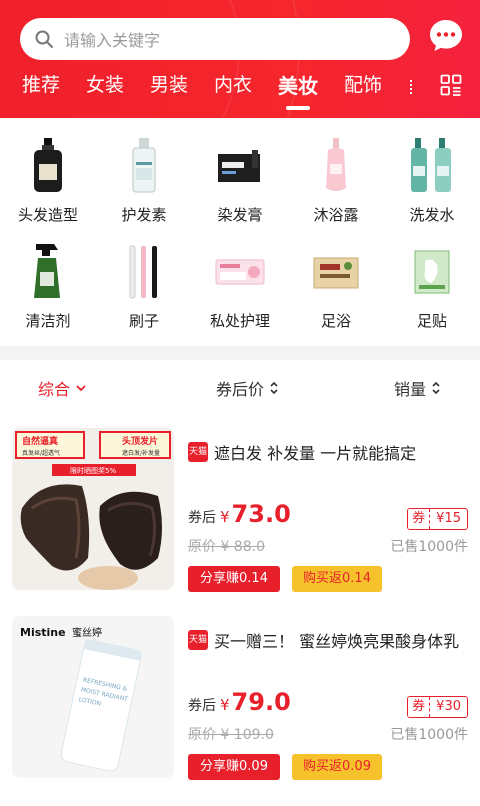 The height and width of the screenshot is (806, 480). Describe the element at coordinates (93, 470) in the screenshot. I see `image-banner: 限时晒图奖5%` at that location.